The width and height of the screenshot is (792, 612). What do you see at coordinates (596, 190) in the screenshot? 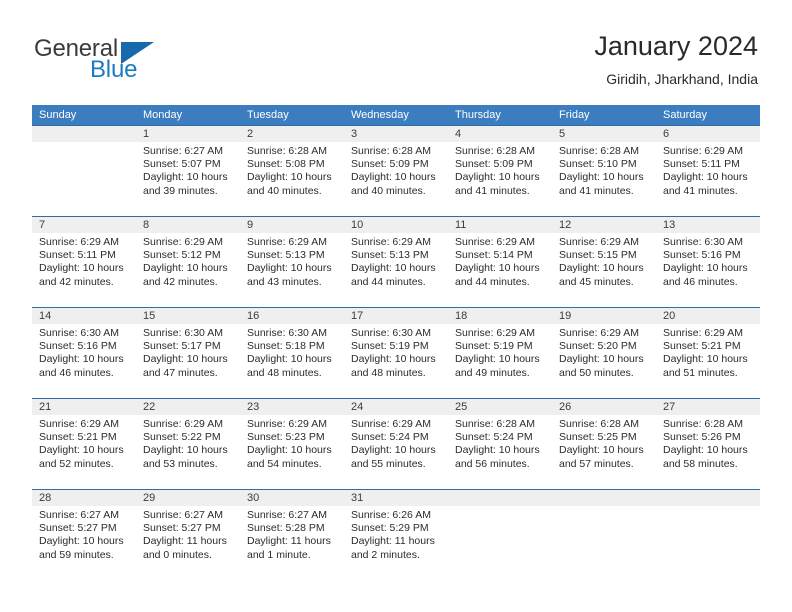
I see `daylight-text-line2: and 41 minutes.` at bounding box center [596, 190].